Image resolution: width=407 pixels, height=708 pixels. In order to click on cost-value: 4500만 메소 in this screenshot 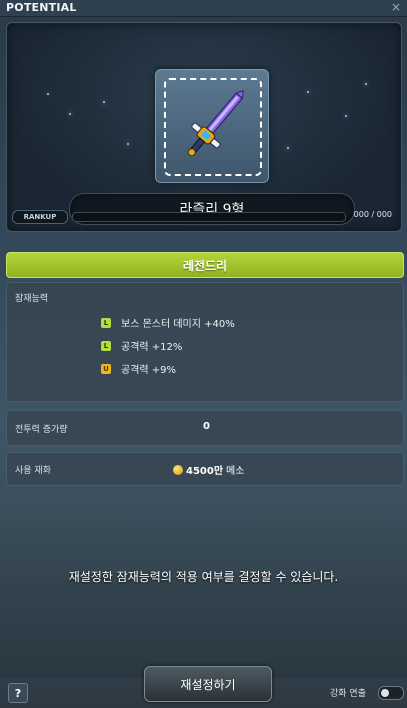, I will do `click(208, 469)`.